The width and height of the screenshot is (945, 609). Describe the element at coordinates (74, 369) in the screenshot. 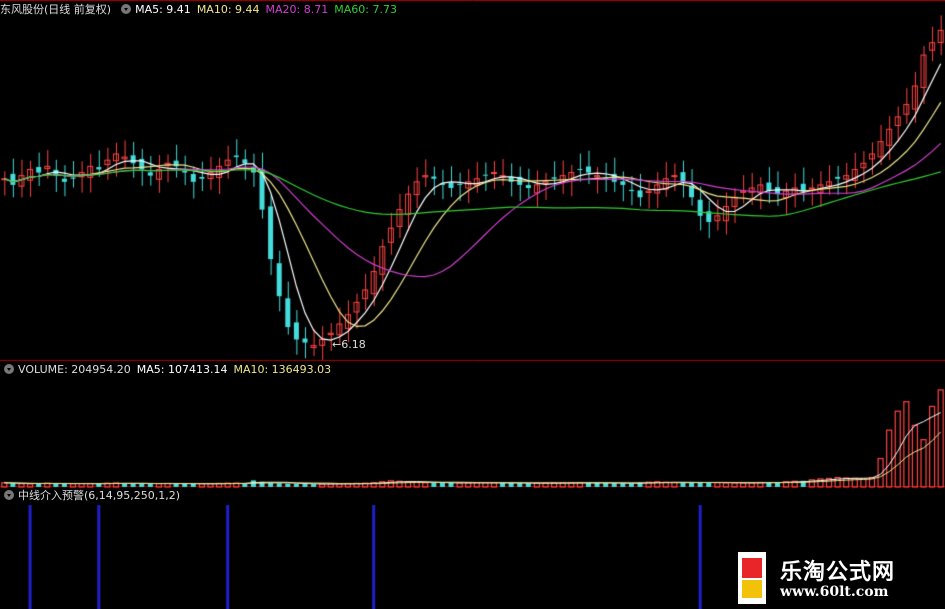

I see `volume-title: VOLUME: 204954.20` at that location.